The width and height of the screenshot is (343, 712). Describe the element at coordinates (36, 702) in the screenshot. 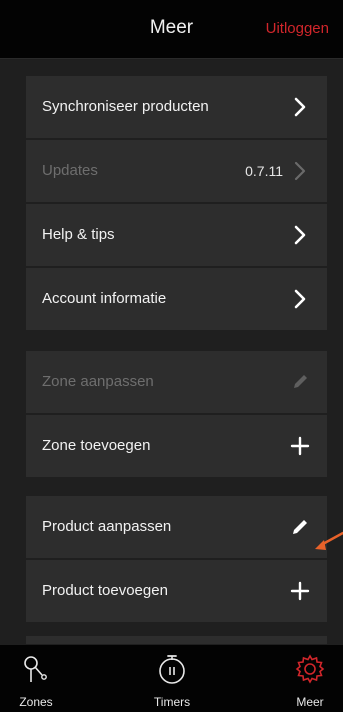

I see `tab-zones-label: Zones` at that location.